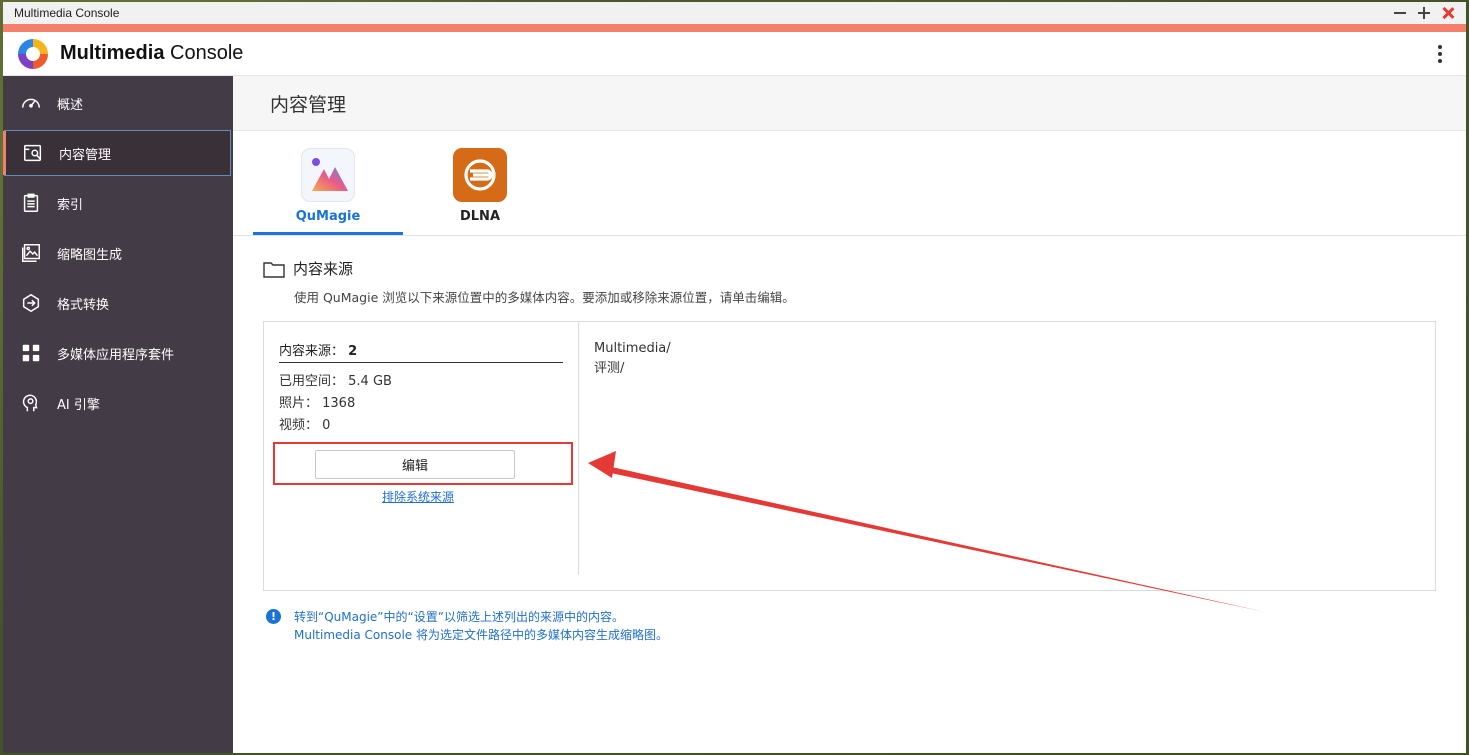 The height and width of the screenshot is (755, 1469). I want to click on sidebar-item-transcode: 格式转换, so click(118, 303).